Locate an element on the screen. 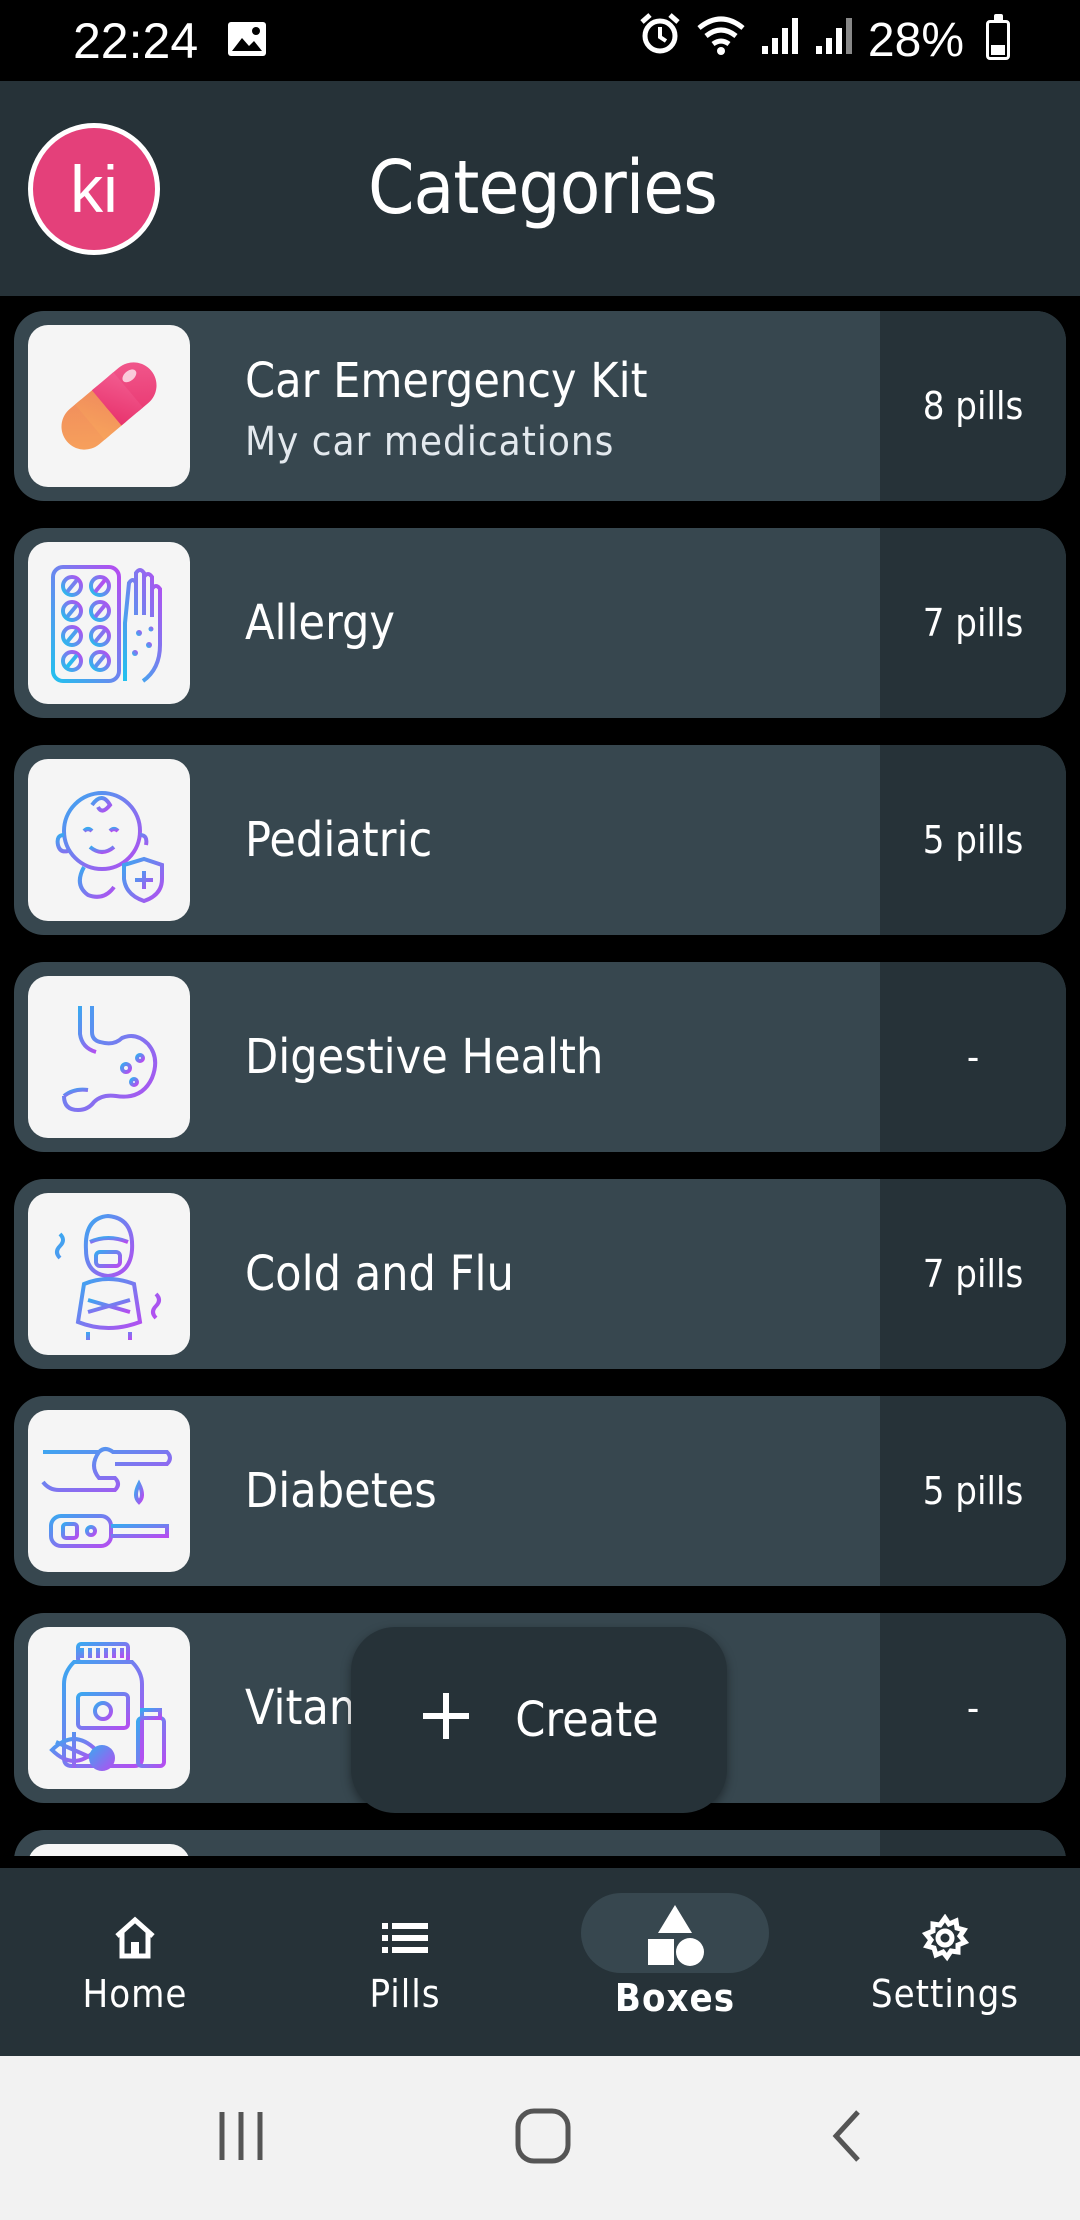 The height and width of the screenshot is (2220, 1080). pill-capsule-icon is located at coordinates (109, 406).